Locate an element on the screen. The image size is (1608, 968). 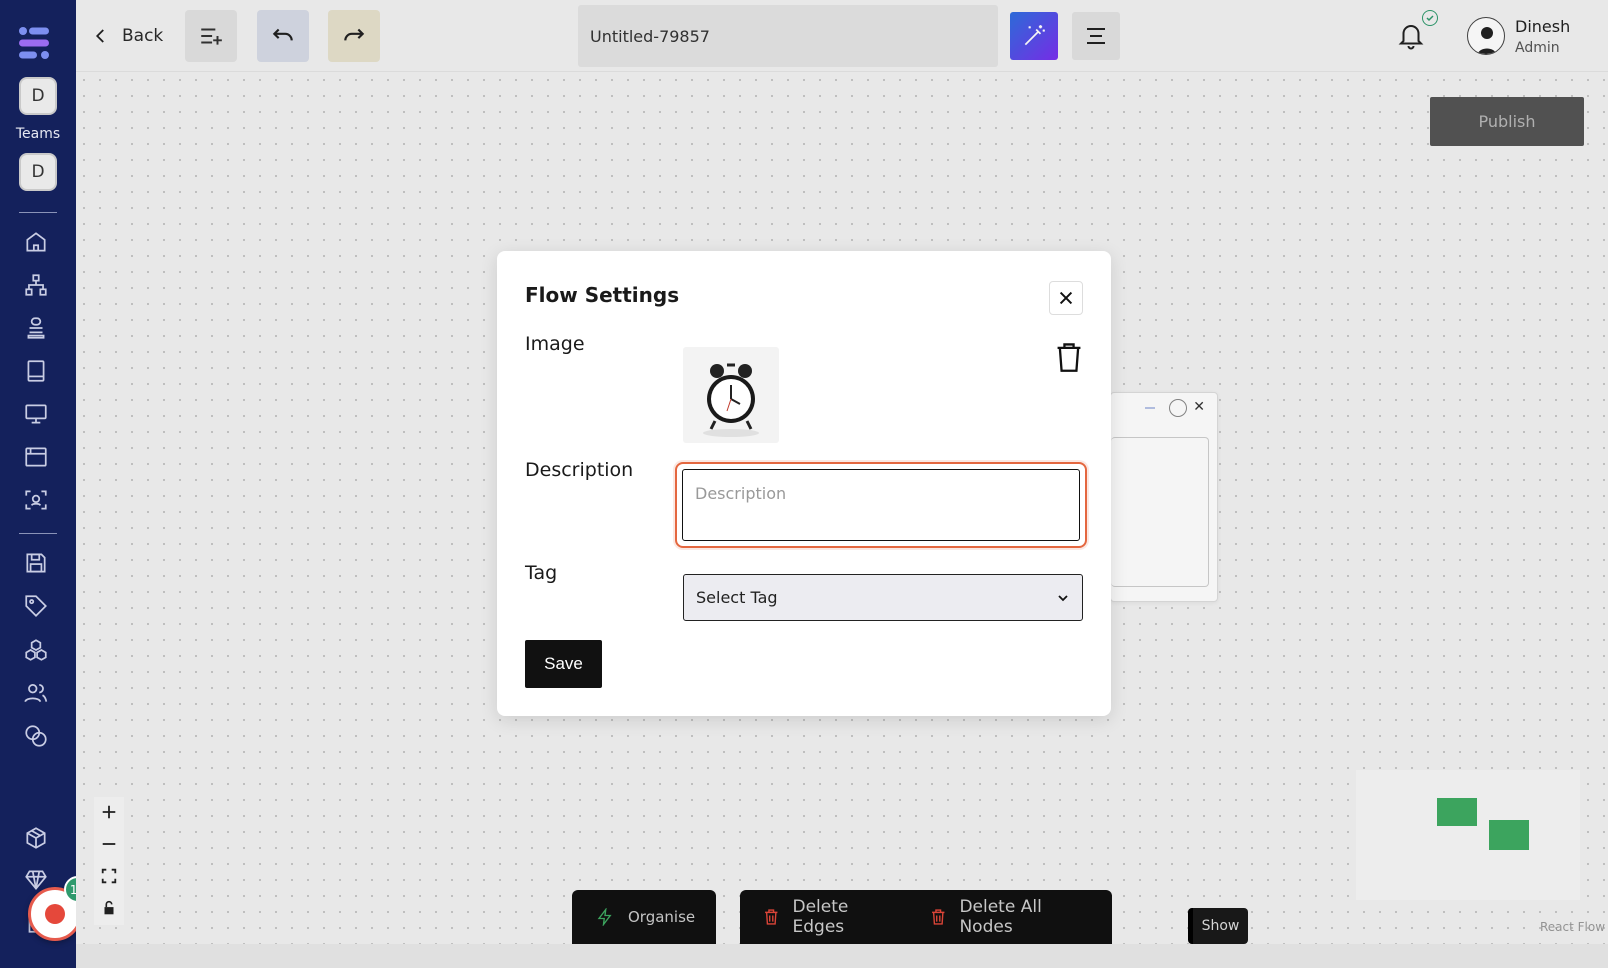
users-icon is located at coordinates (36, 693).